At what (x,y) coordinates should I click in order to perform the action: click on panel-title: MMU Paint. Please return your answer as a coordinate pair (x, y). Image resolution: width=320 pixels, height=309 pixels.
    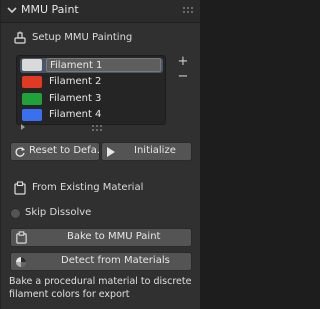
    Looking at the image, I should click on (50, 9).